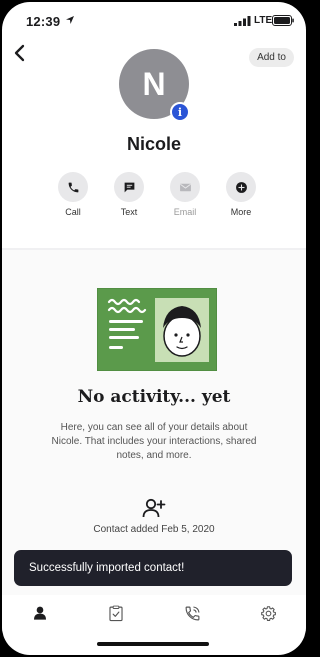  I want to click on info-badge-glyph: i, so click(180, 112).